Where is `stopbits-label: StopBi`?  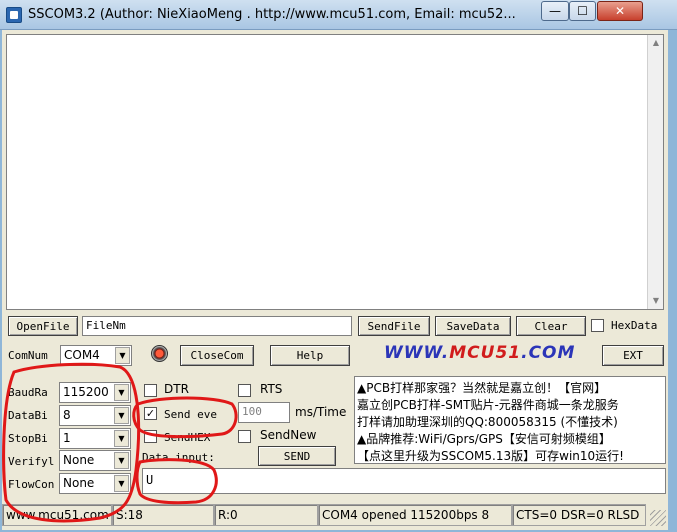
stopbits-label: StopBi is located at coordinates (28, 438).